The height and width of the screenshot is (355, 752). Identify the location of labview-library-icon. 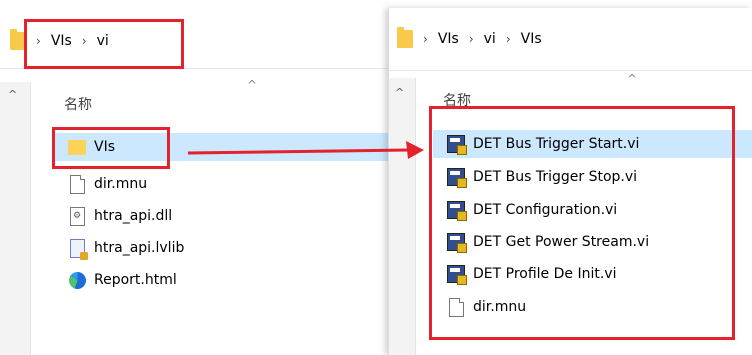
(78, 249).